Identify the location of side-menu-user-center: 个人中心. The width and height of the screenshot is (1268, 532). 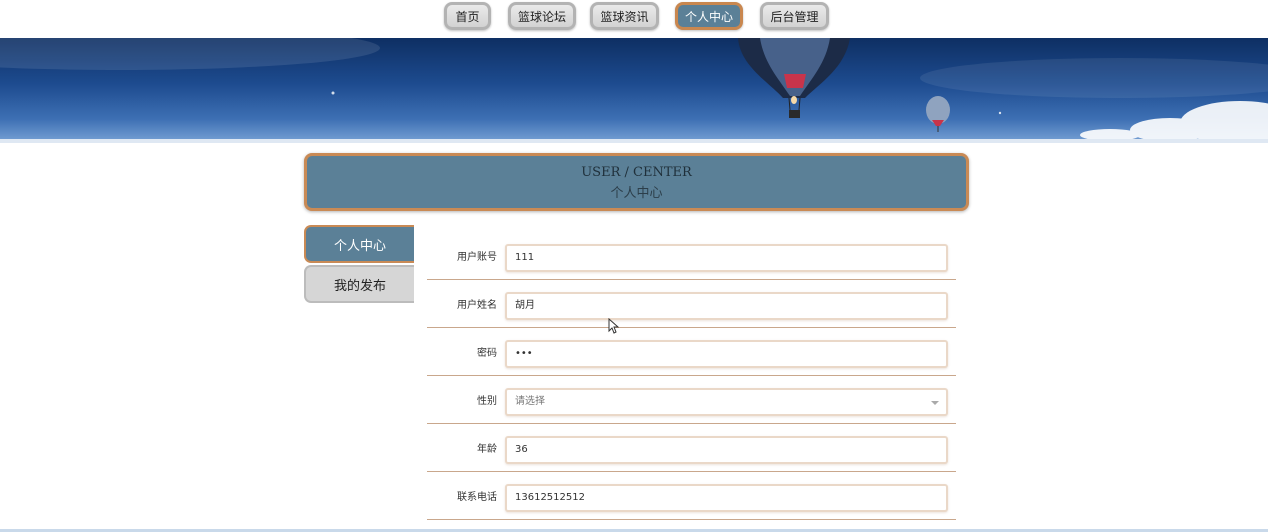
(359, 244).